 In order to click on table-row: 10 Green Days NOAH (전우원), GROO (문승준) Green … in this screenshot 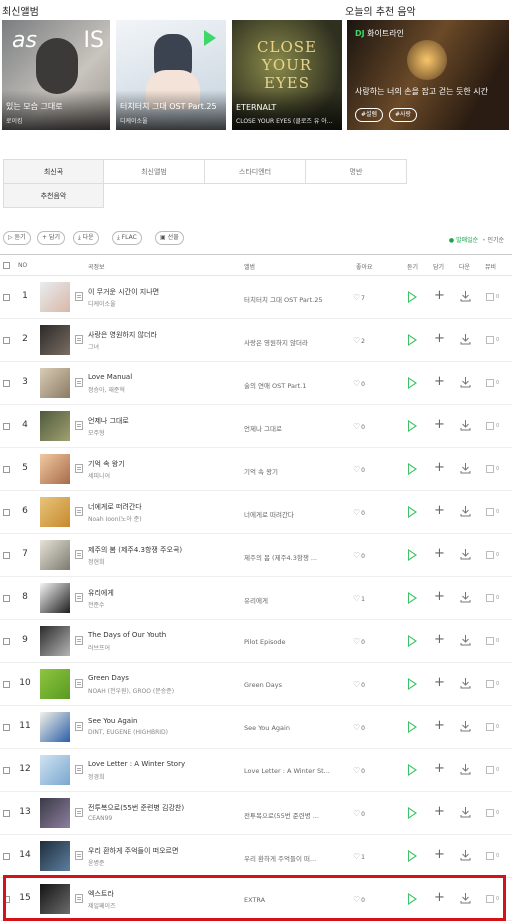, I will do `click(256, 684)`.